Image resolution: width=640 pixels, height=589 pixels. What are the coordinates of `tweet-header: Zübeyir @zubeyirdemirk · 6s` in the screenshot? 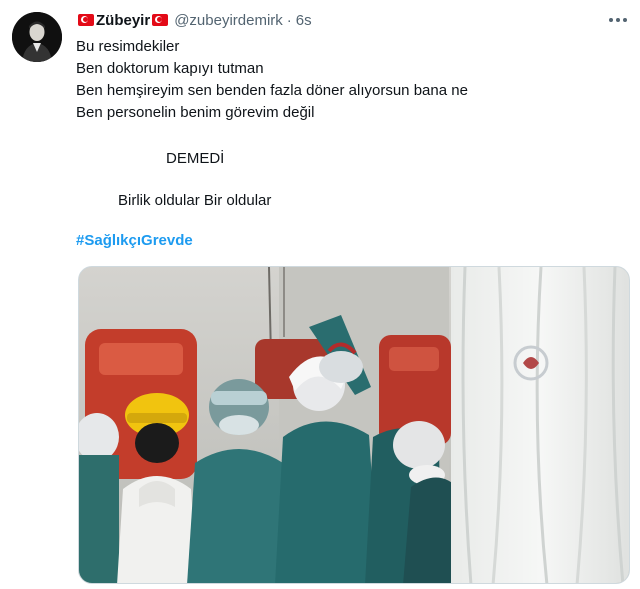 It's located at (194, 20).